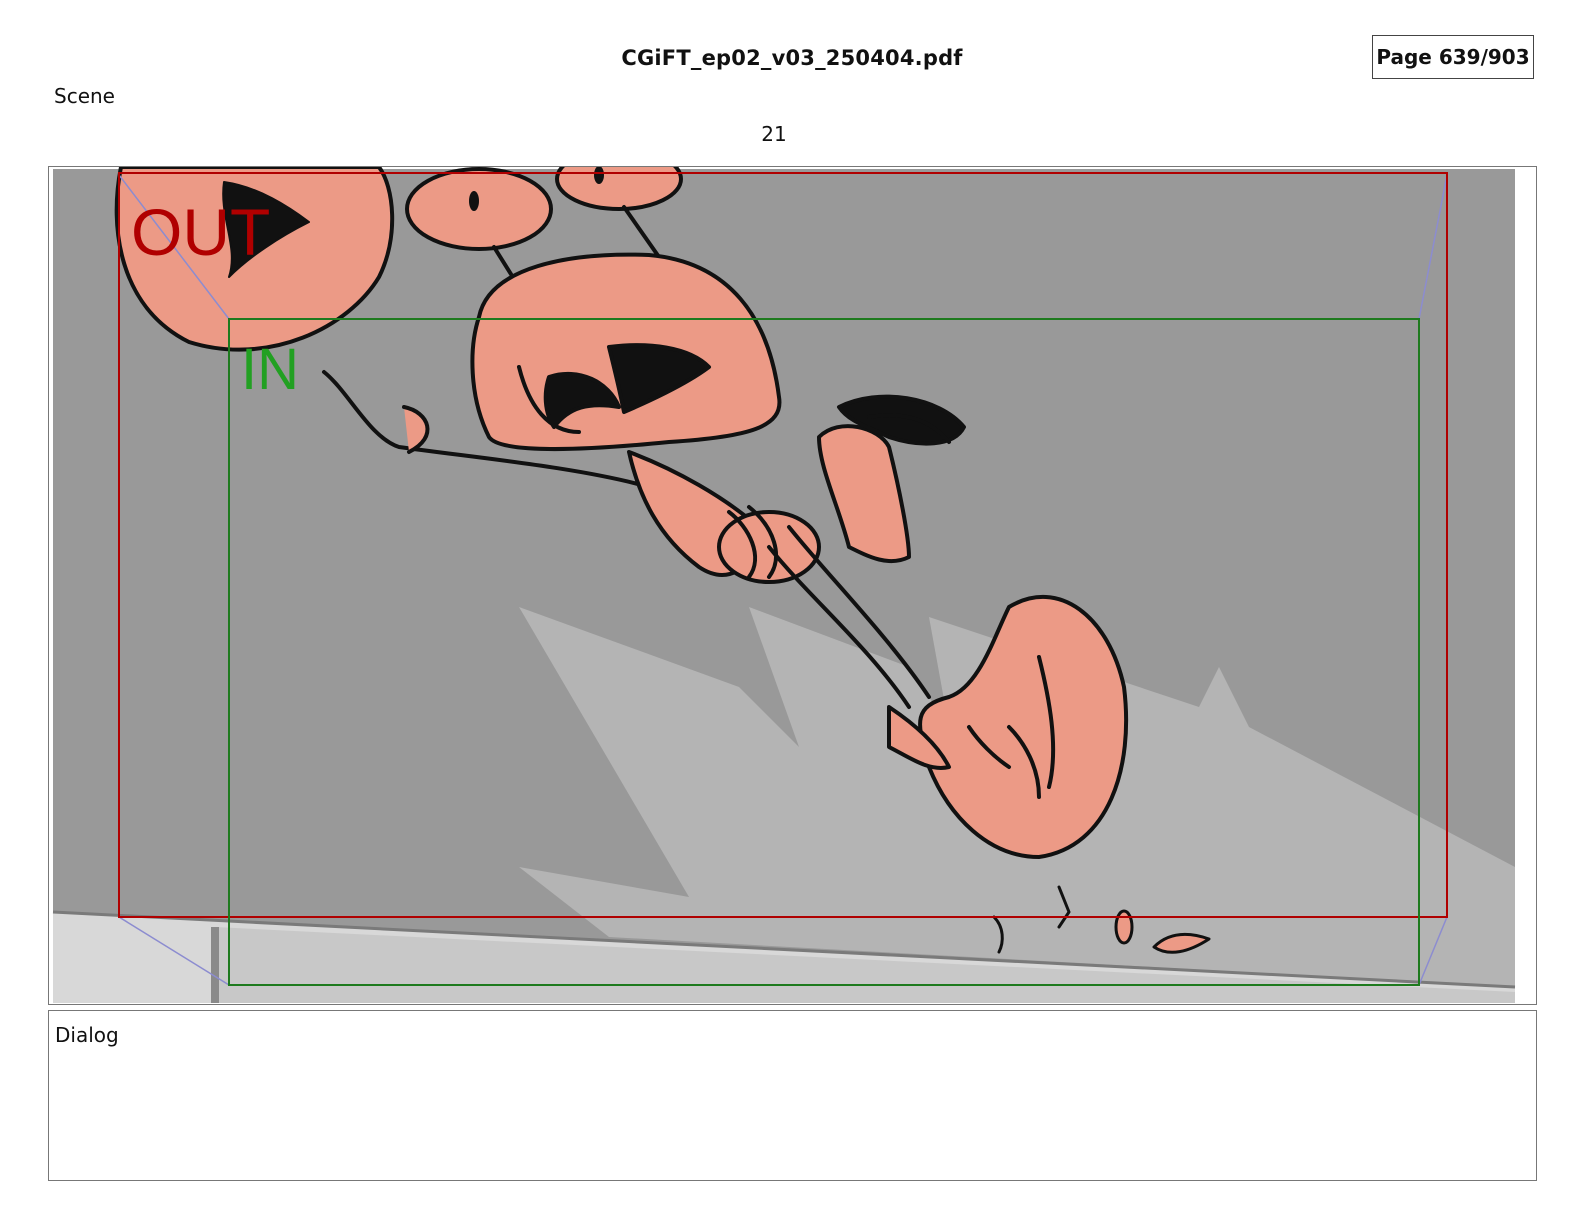  Describe the element at coordinates (200, 232) in the screenshot. I see `out-frame-label: OUT` at that location.